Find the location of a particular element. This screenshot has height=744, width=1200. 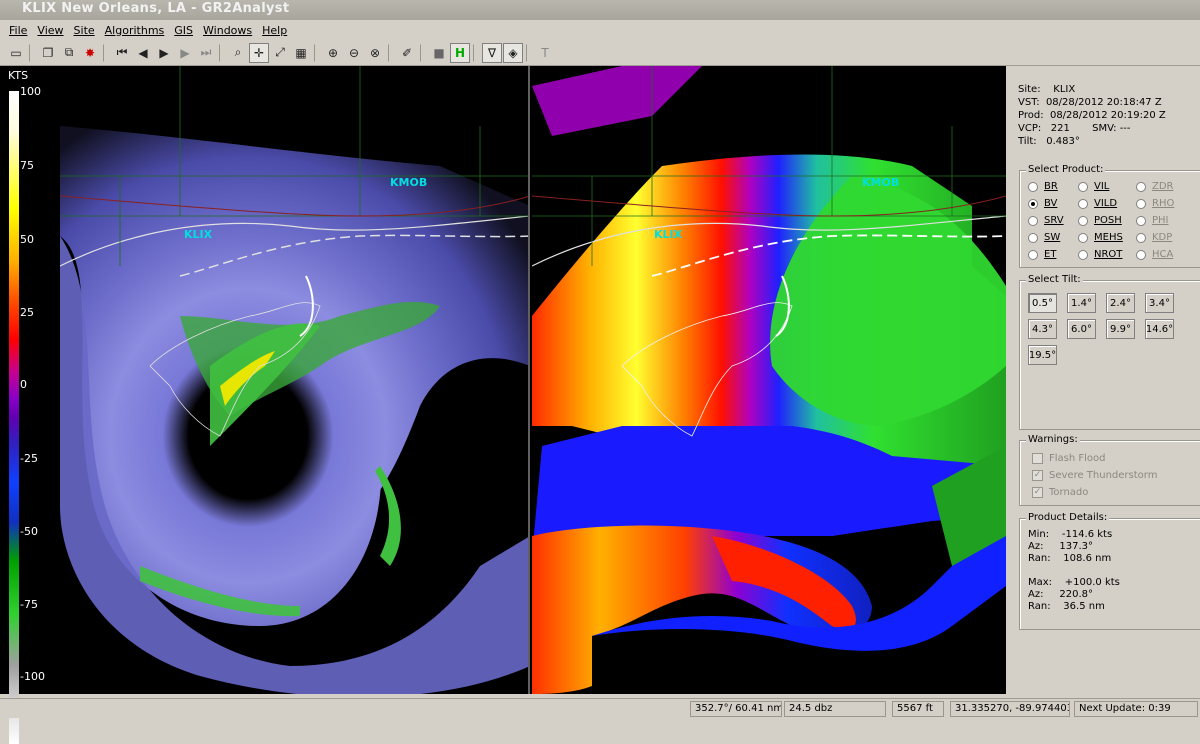

grid-icon: ▦ is located at coordinates (301, 53).